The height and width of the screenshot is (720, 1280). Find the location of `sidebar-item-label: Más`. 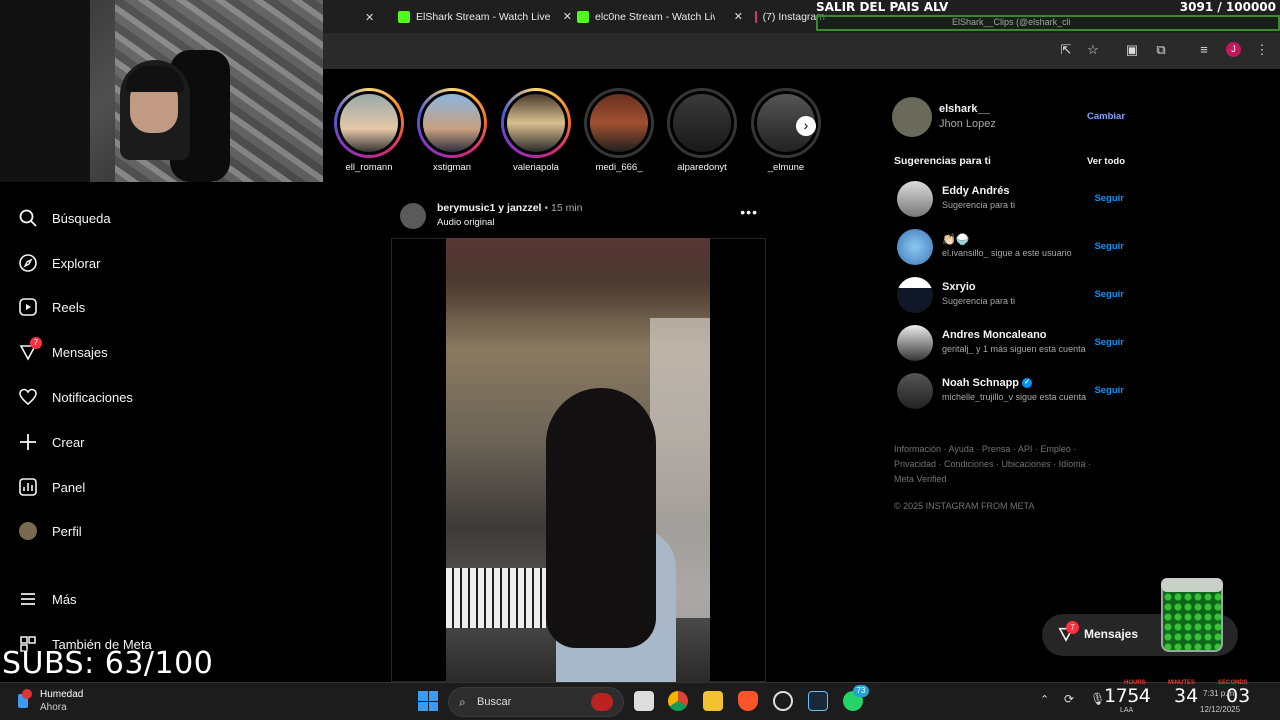

sidebar-item-label: Más is located at coordinates (64, 599).